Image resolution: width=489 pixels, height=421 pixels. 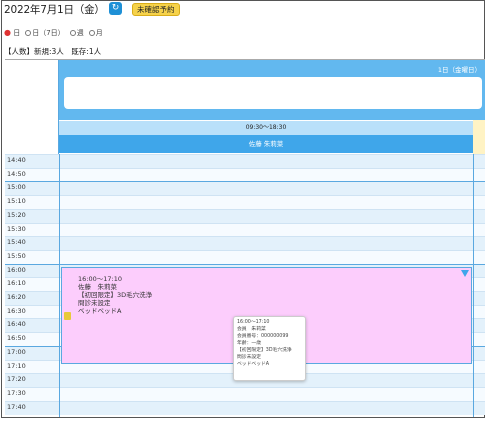 What do you see at coordinates (16, 379) in the screenshot?
I see `time-label: 17:20` at bounding box center [16, 379].